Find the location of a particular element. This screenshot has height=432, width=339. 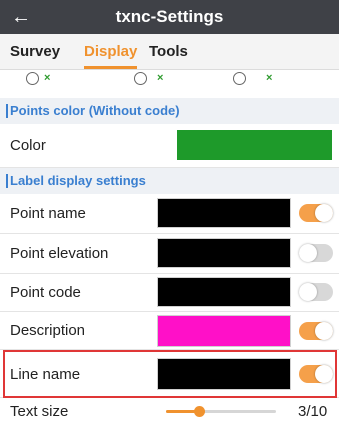

description-color-swatch is located at coordinates (224, 331).